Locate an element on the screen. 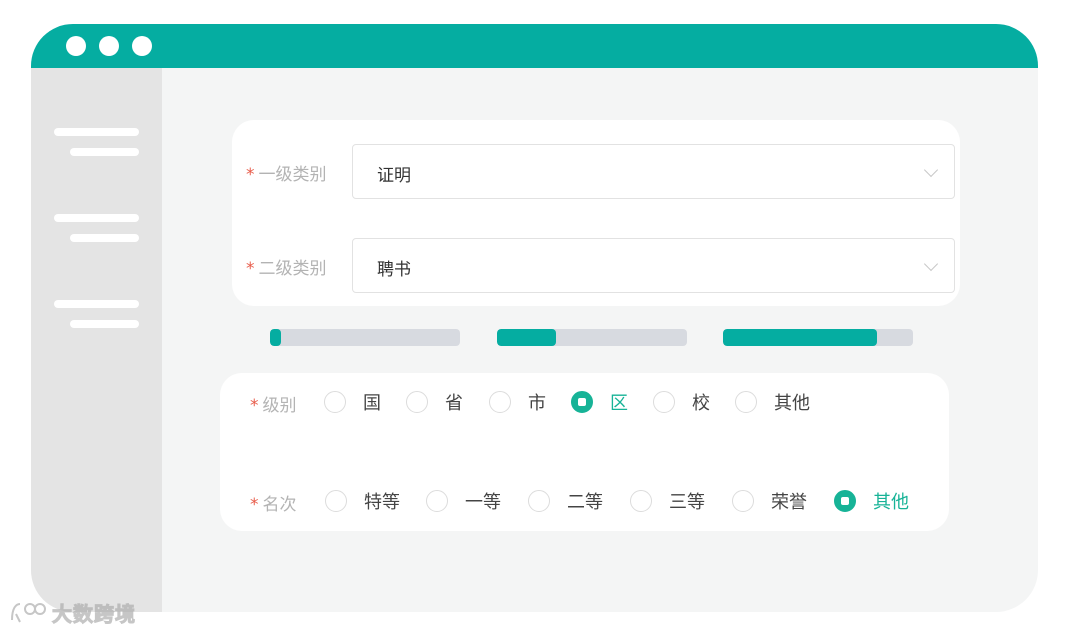  option-label: 省 is located at coordinates (454, 403).